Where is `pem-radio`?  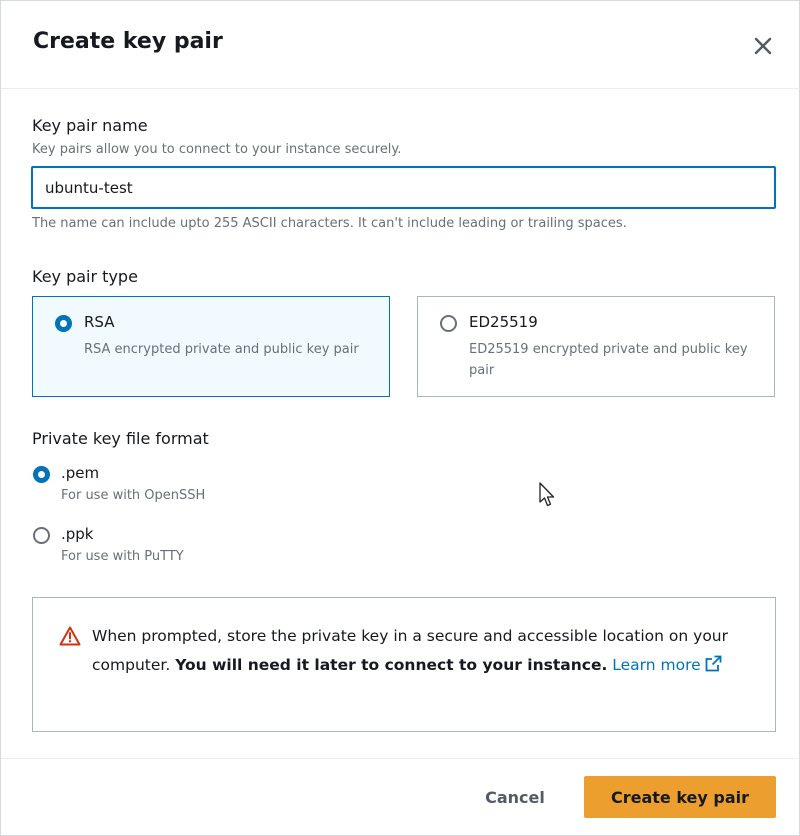 pem-radio is located at coordinates (41, 474).